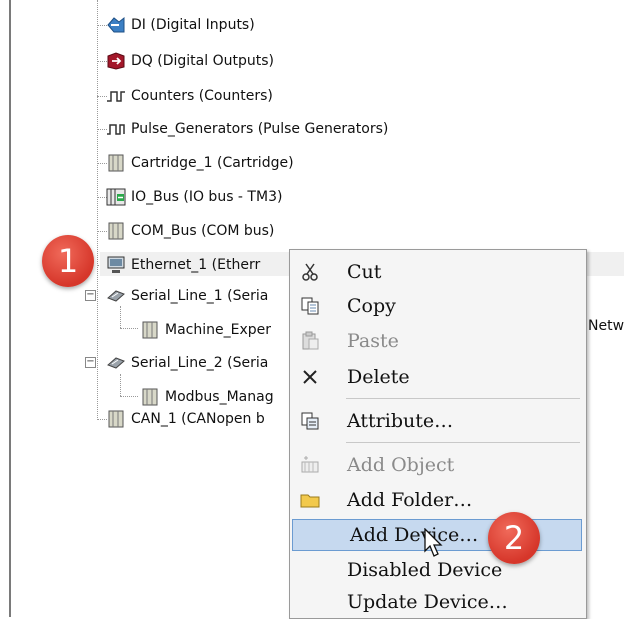 The width and height of the screenshot is (624, 619). I want to click on tree-item-cartridge: Cartridge_1 (Cartridge), so click(200, 163).